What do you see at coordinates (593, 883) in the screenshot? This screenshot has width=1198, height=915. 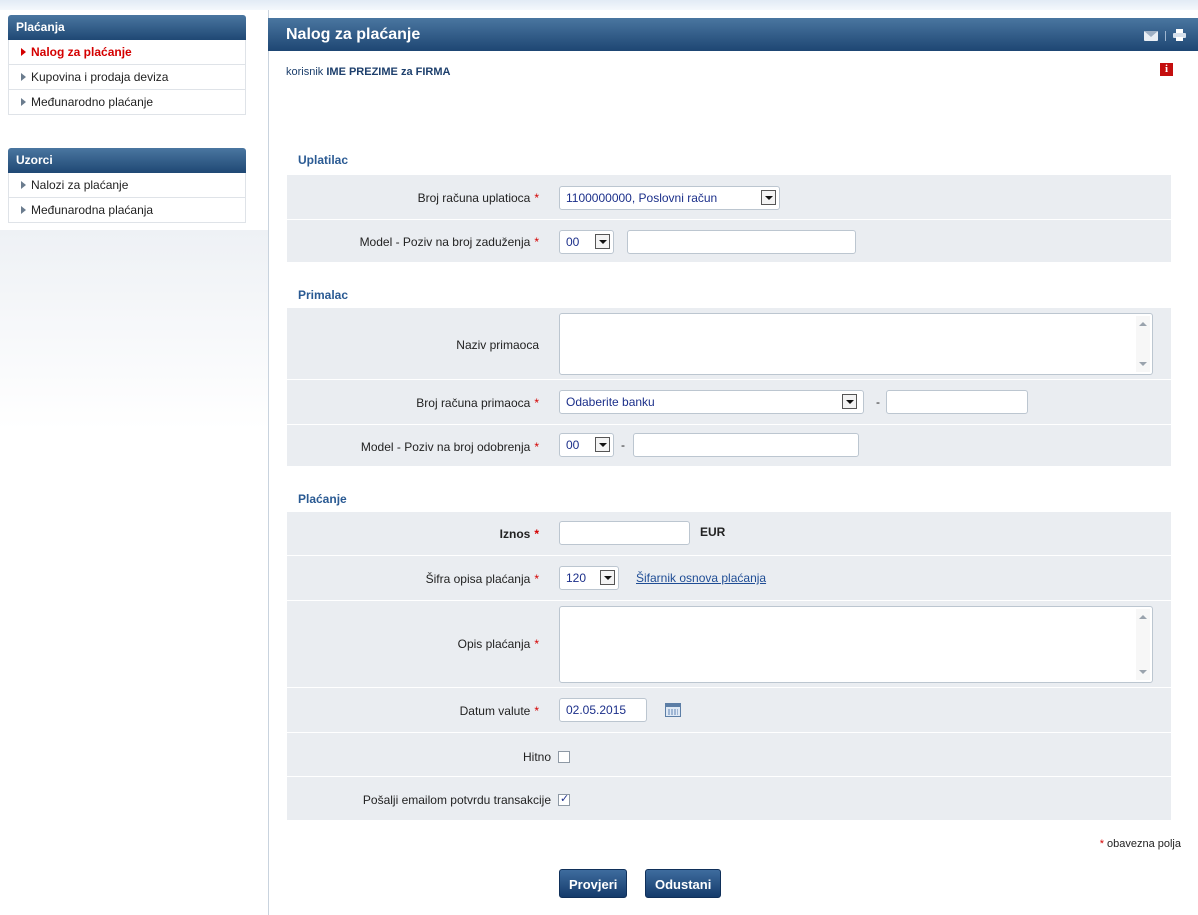 I see `check-button: Provjeri` at bounding box center [593, 883].